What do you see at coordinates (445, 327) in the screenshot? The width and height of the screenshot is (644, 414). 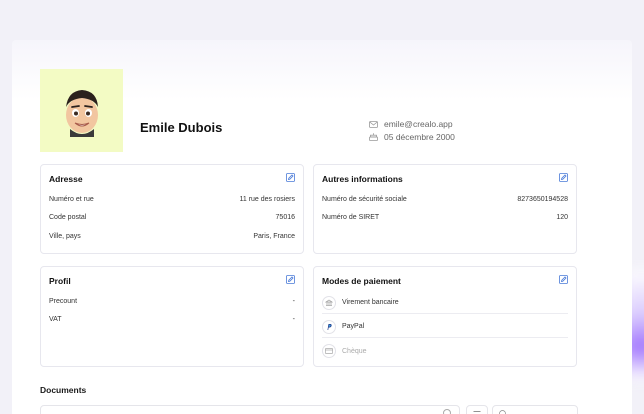 I see `payment-method-paypal: PayPal` at bounding box center [445, 327].